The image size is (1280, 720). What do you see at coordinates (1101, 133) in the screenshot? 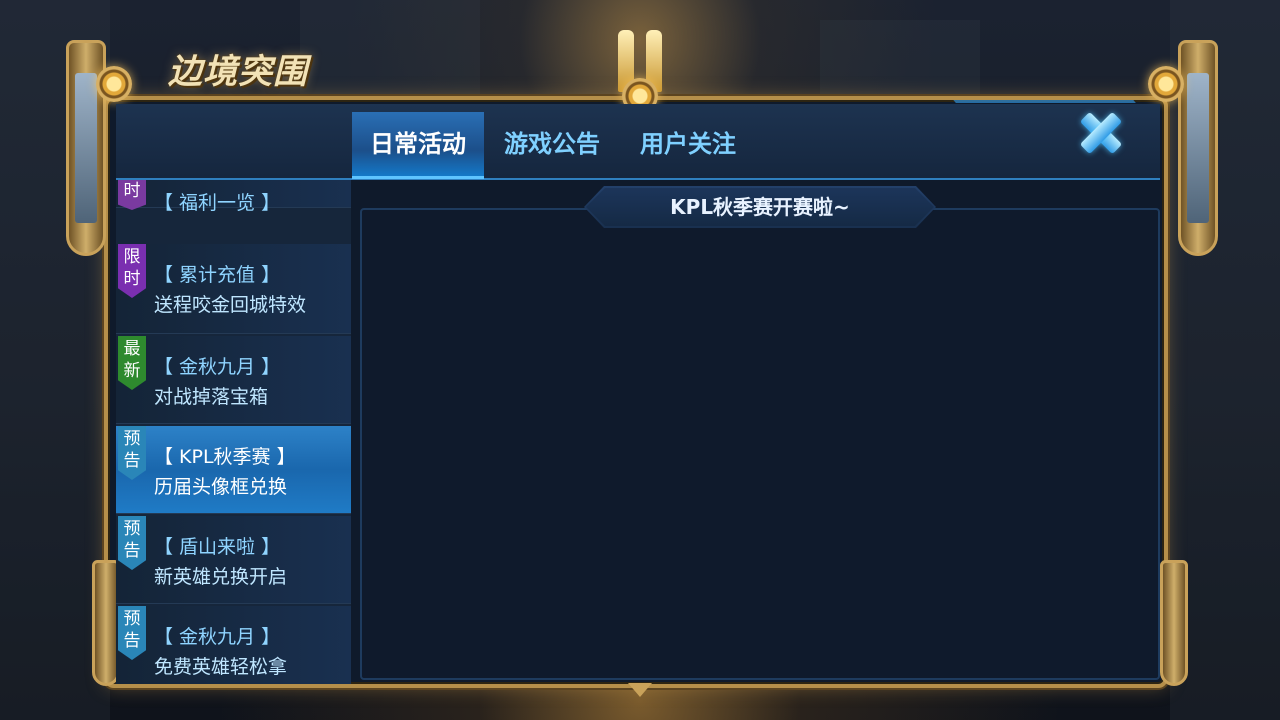
I see `close-button` at bounding box center [1101, 133].